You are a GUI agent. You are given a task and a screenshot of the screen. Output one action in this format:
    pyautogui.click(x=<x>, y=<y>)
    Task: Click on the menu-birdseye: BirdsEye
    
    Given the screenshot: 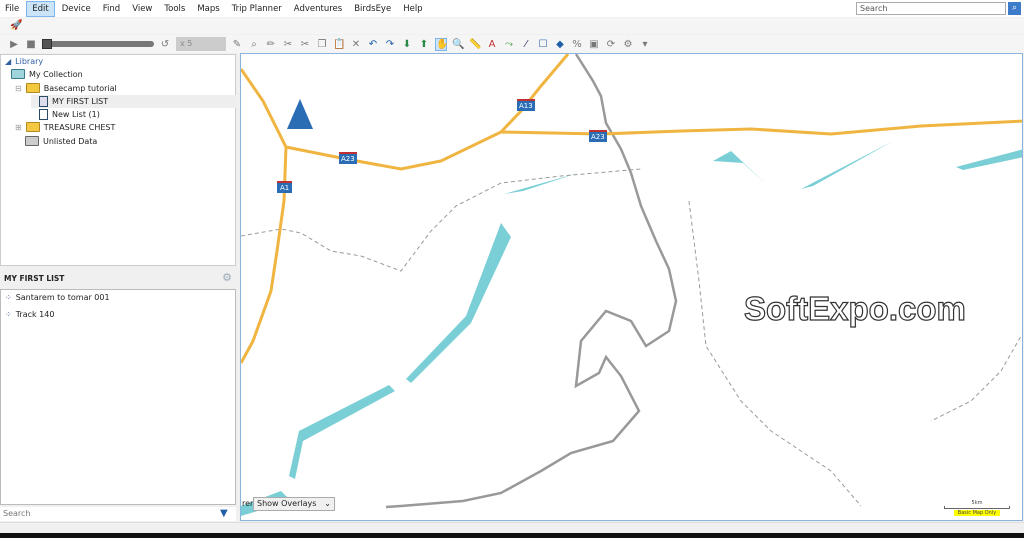 What is the action you would take?
    pyautogui.click(x=372, y=9)
    